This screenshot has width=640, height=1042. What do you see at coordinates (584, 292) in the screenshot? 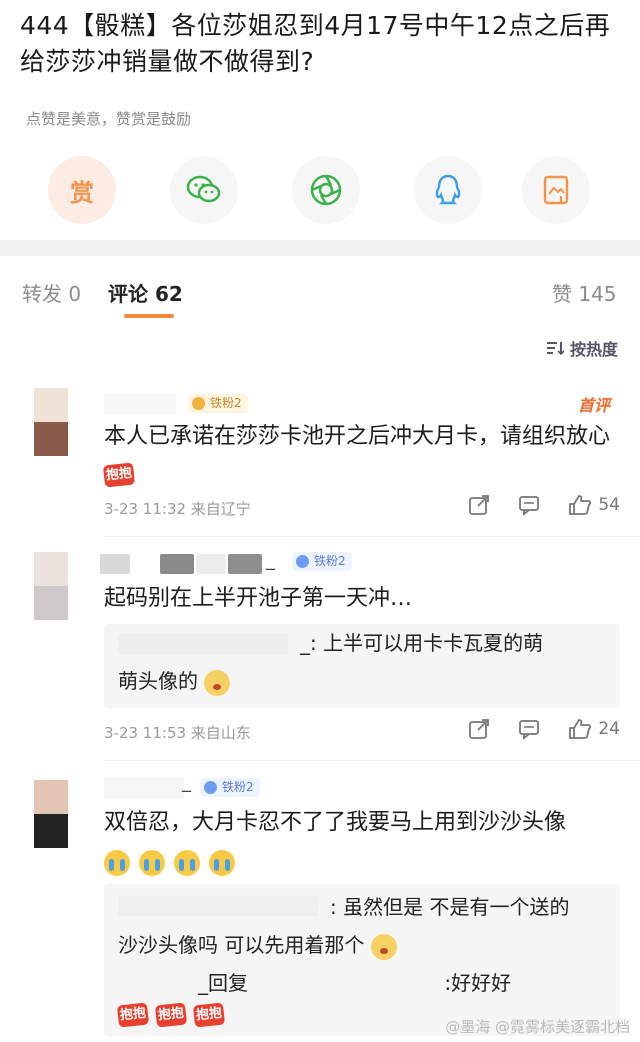
I see `tab-like: 赞 145` at bounding box center [584, 292].